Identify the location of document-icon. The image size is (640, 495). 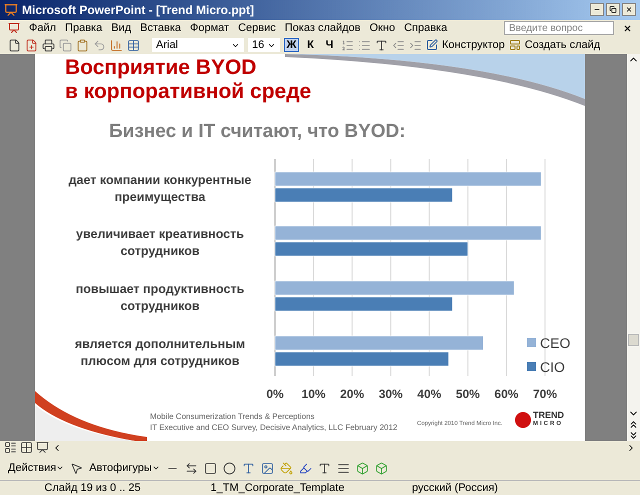
(14, 28).